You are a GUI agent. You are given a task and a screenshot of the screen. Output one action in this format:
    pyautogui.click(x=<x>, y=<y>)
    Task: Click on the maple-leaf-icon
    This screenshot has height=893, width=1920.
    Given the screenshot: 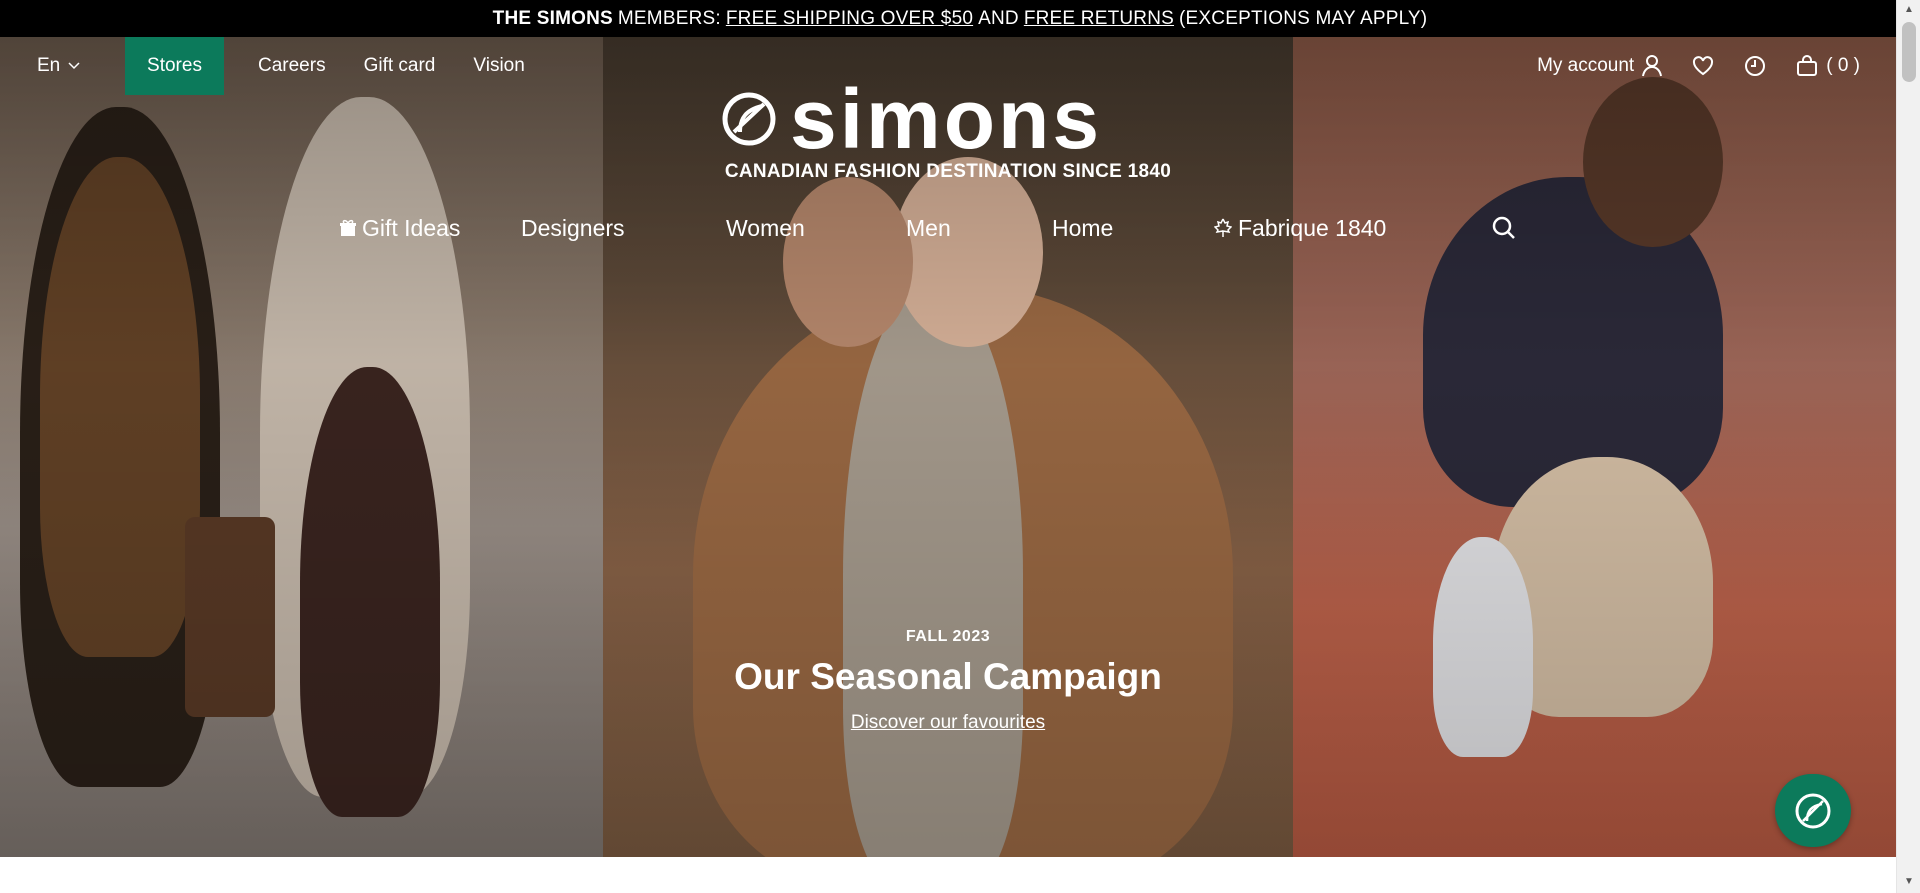 What is the action you would take?
    pyautogui.click(x=1223, y=228)
    